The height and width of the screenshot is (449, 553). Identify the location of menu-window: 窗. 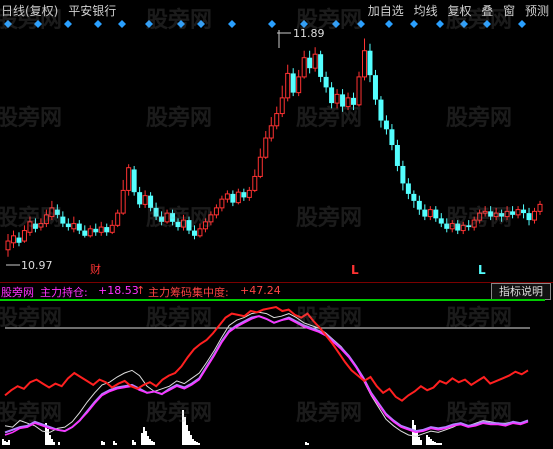
(509, 11).